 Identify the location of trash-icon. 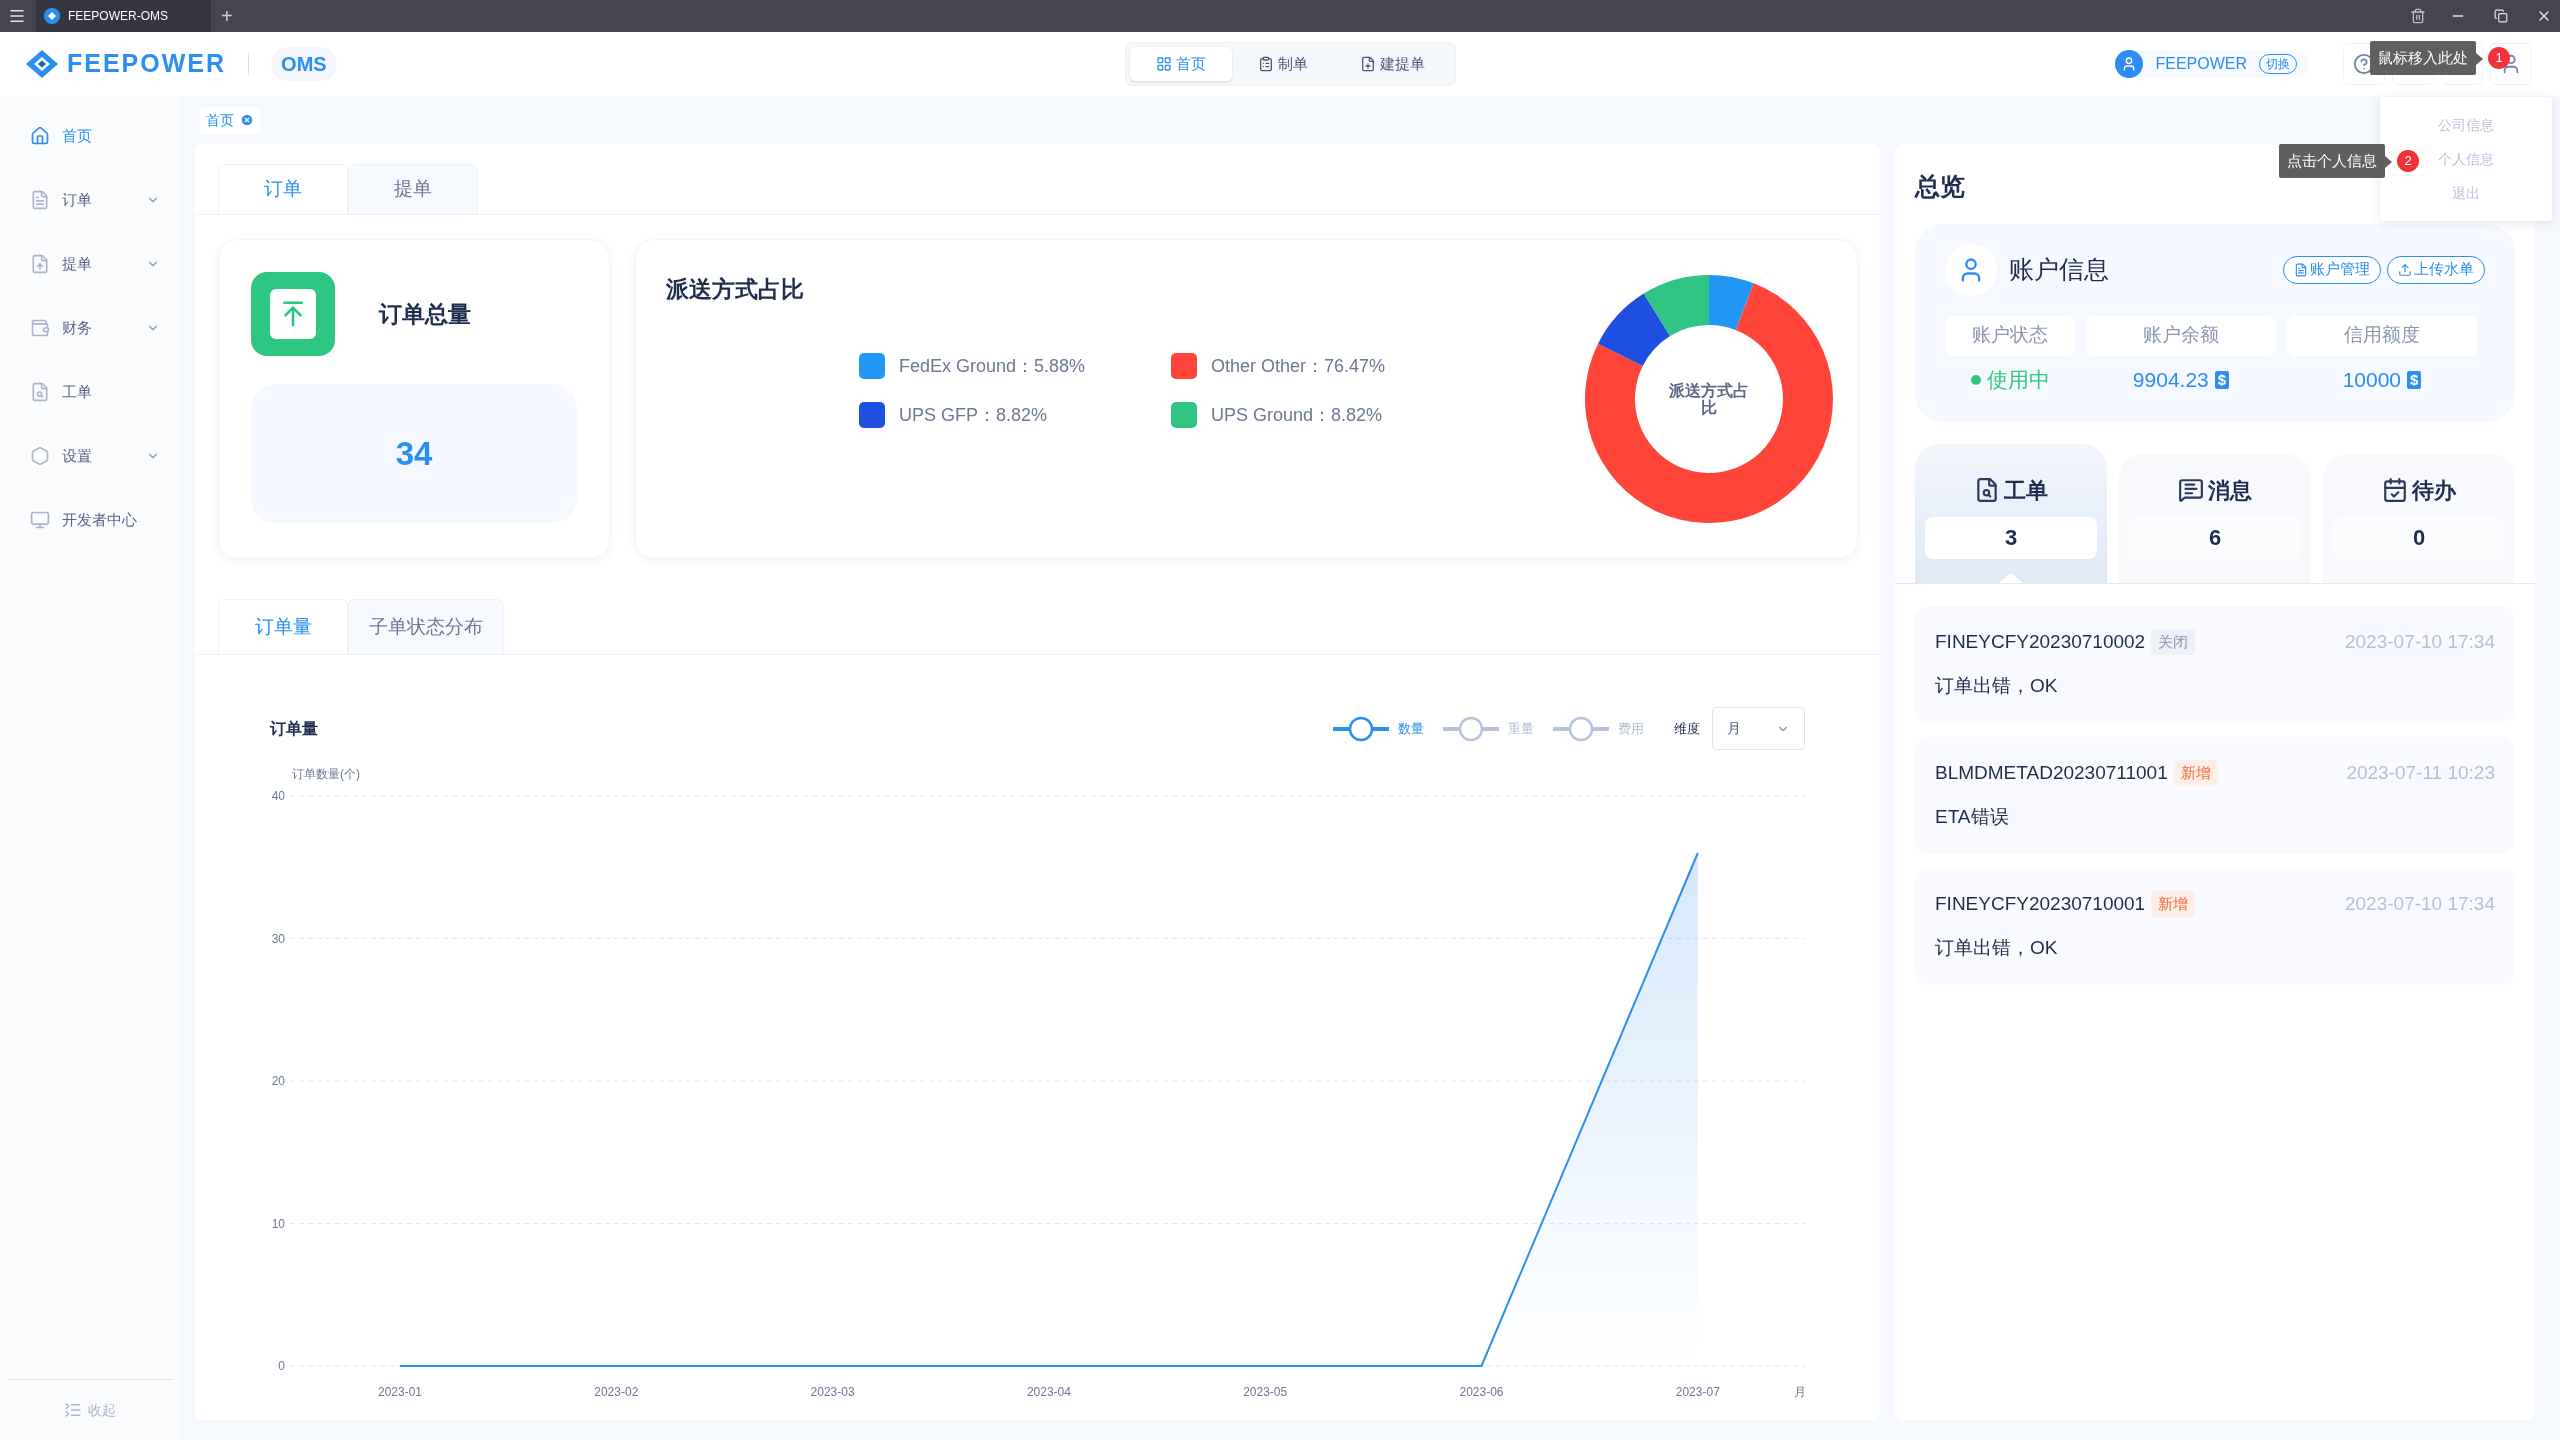
(2418, 16).